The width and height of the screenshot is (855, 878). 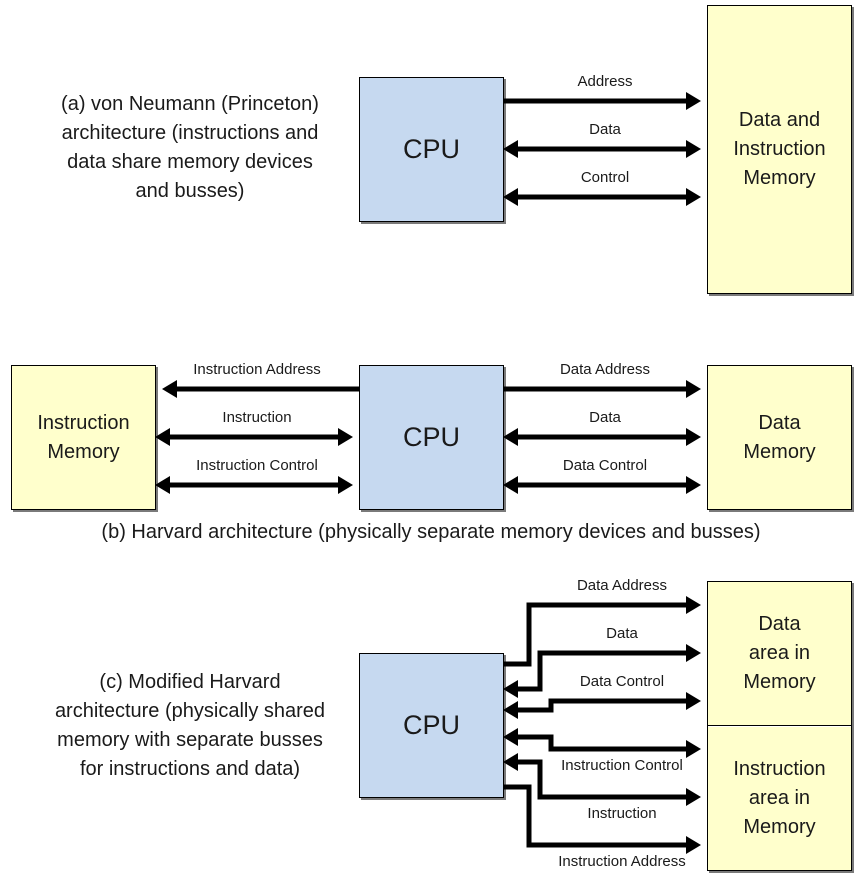 I want to click on bus-data-control-c, so click(x=602, y=705).